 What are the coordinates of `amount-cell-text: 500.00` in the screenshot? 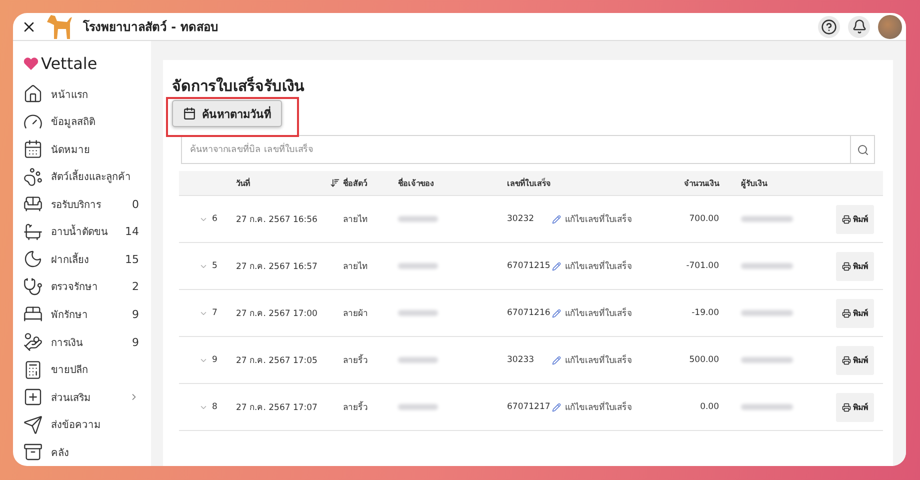 It's located at (703, 360).